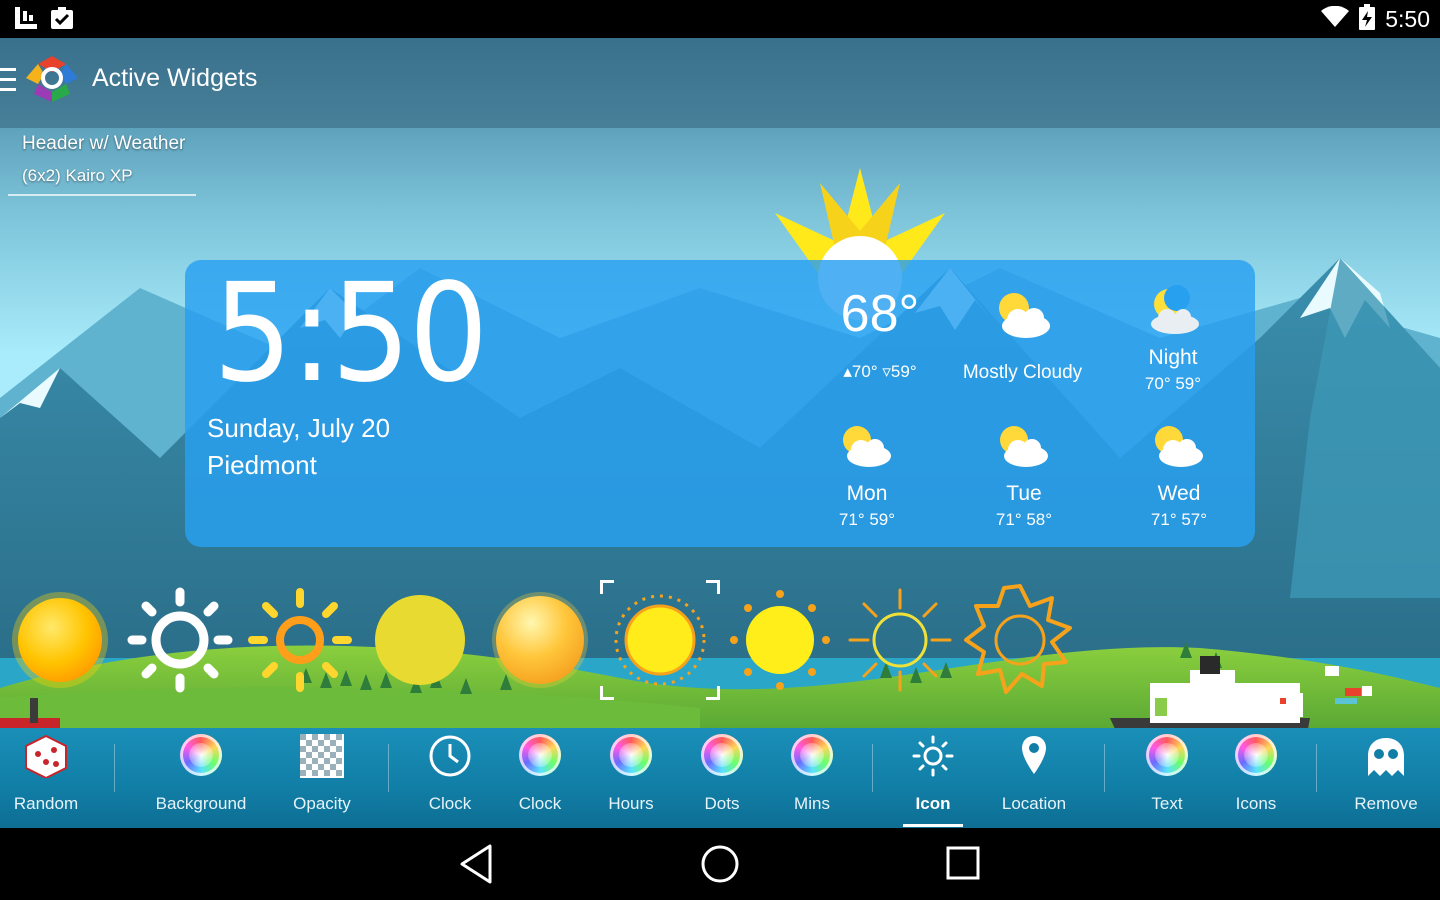 The image size is (1440, 900). Describe the element at coordinates (540, 640) in the screenshot. I see `glossy-orange-sun-icon` at that location.